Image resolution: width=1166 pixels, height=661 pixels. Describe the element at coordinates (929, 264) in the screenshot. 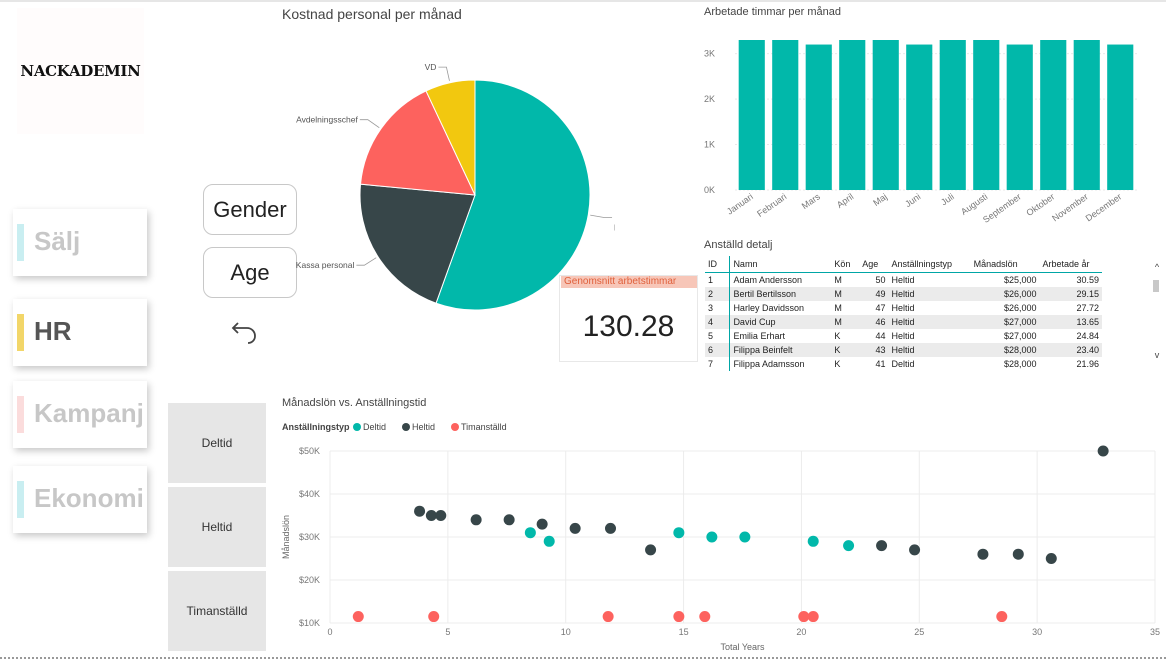

I see `table-header-cell: Anställningstyp` at that location.